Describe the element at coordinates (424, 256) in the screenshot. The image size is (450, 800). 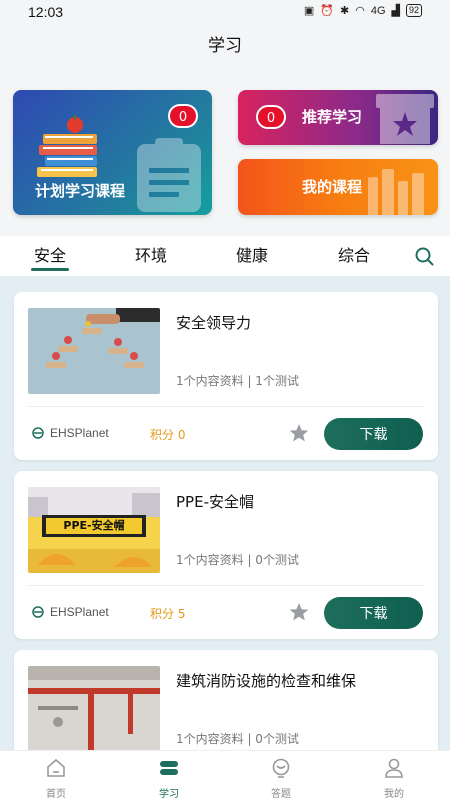
I see `search-icon` at that location.